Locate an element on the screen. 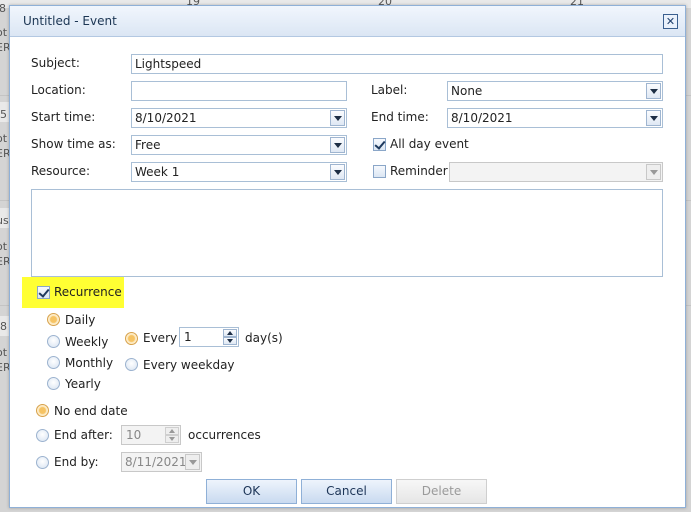 The height and width of the screenshot is (512, 691). end-after-value: 10 is located at coordinates (134, 435).